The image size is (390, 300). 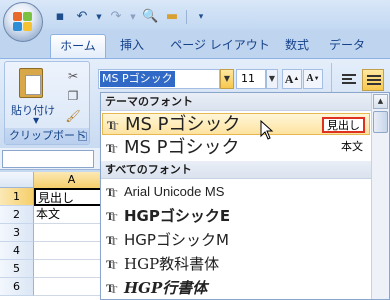 I want to click on row-header: 5, so click(x=17, y=269).